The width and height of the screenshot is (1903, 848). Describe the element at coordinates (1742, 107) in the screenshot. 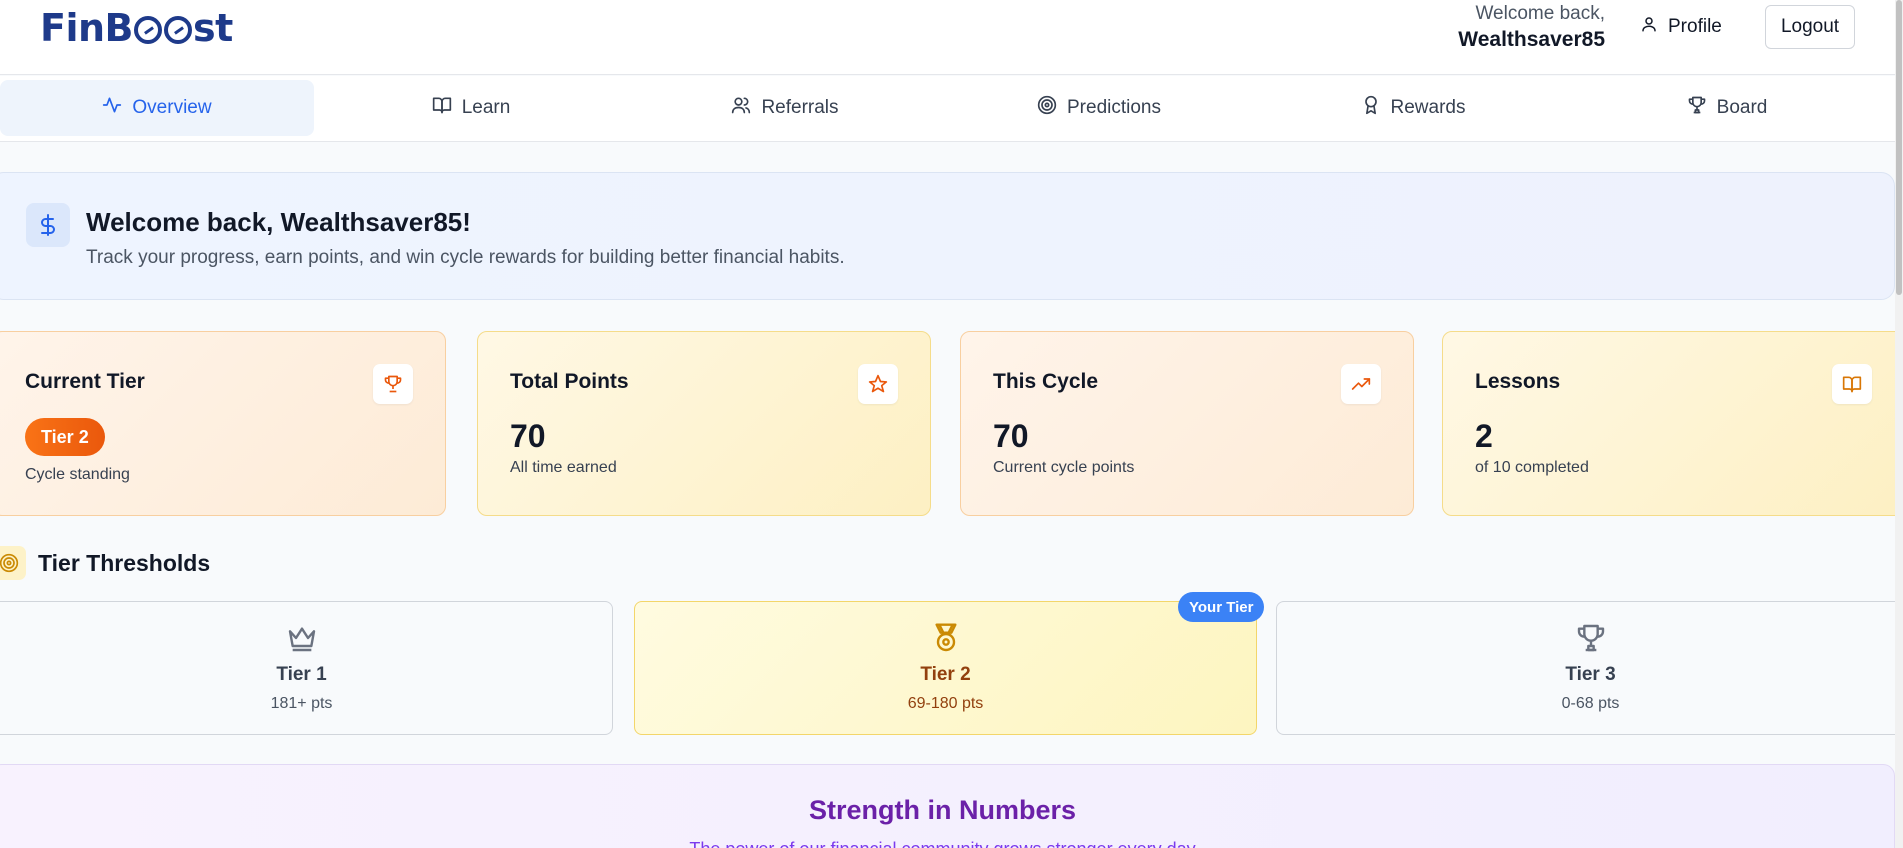

I see `tab-label: Board` at that location.